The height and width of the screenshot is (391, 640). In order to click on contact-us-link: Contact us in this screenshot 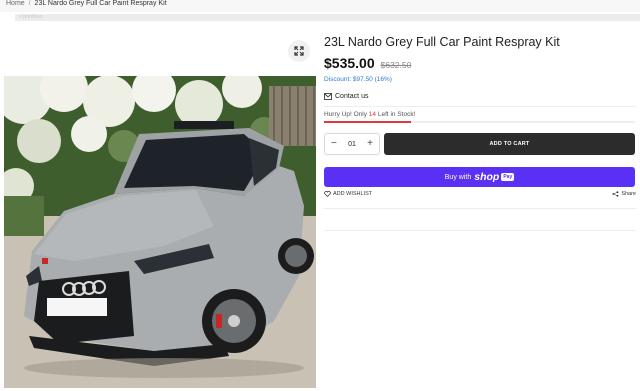, I will do `click(480, 96)`.